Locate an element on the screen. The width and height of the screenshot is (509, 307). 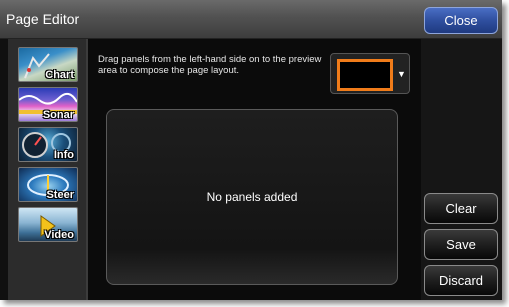
panel-item-sonar: Sonar is located at coordinates (48, 104).